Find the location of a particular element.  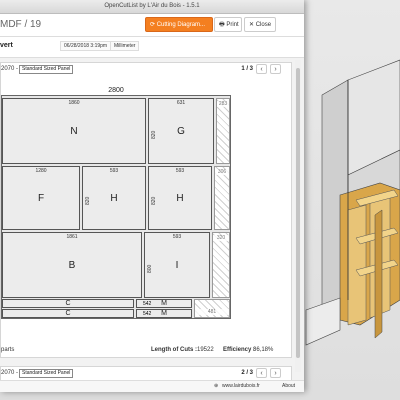

part-N: 1860 N is located at coordinates (74, 131).